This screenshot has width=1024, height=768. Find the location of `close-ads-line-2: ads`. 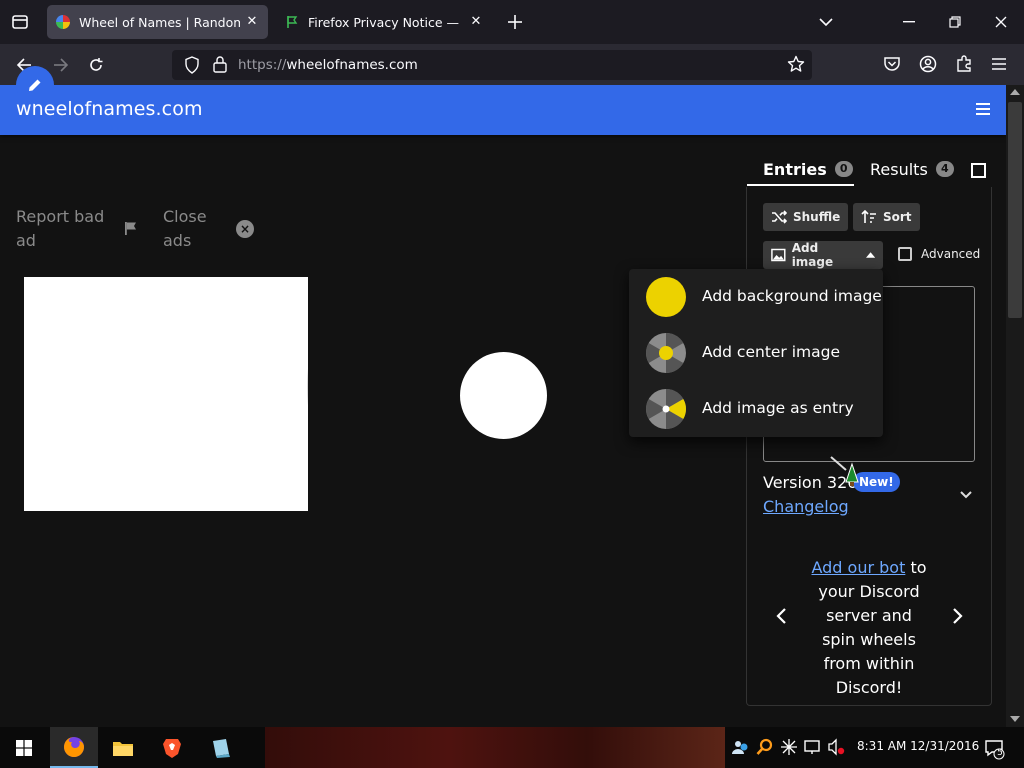

close-ads-line-2: ads is located at coordinates (177, 240).